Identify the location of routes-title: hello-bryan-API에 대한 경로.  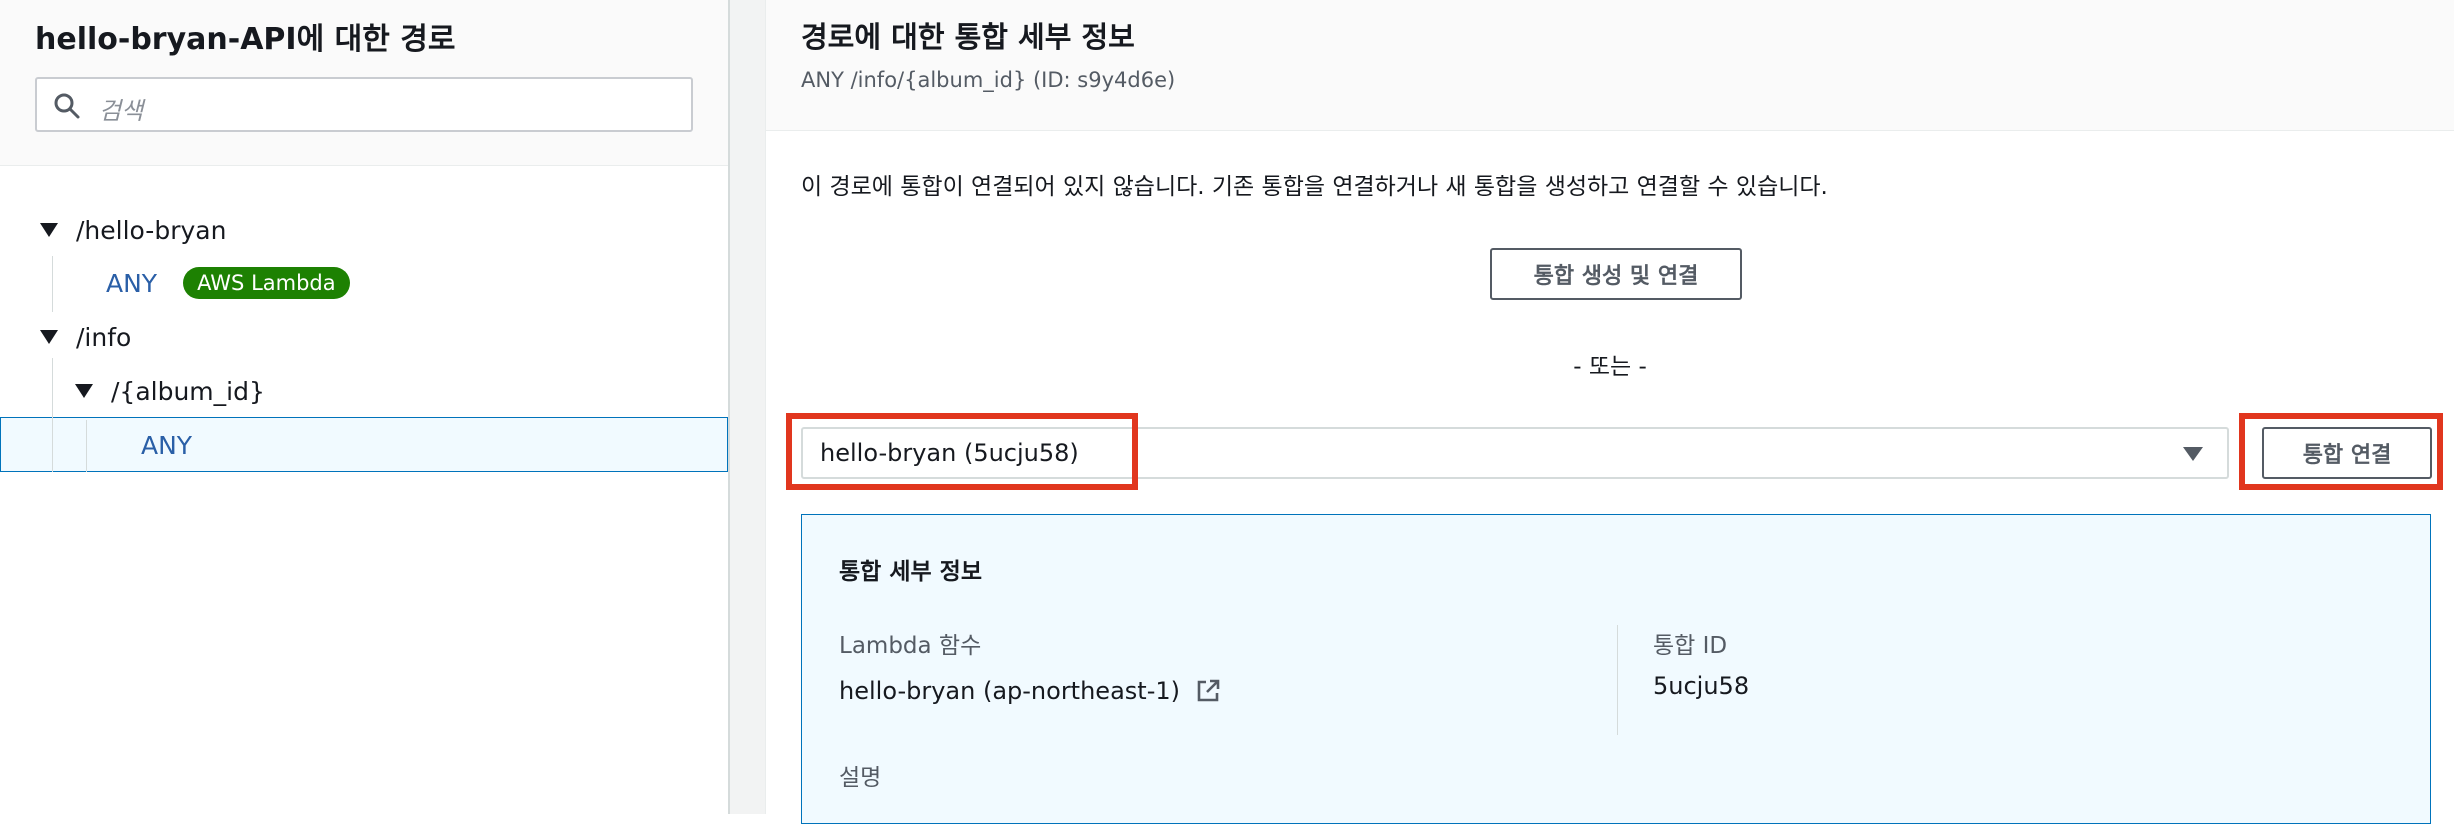
(245, 39).